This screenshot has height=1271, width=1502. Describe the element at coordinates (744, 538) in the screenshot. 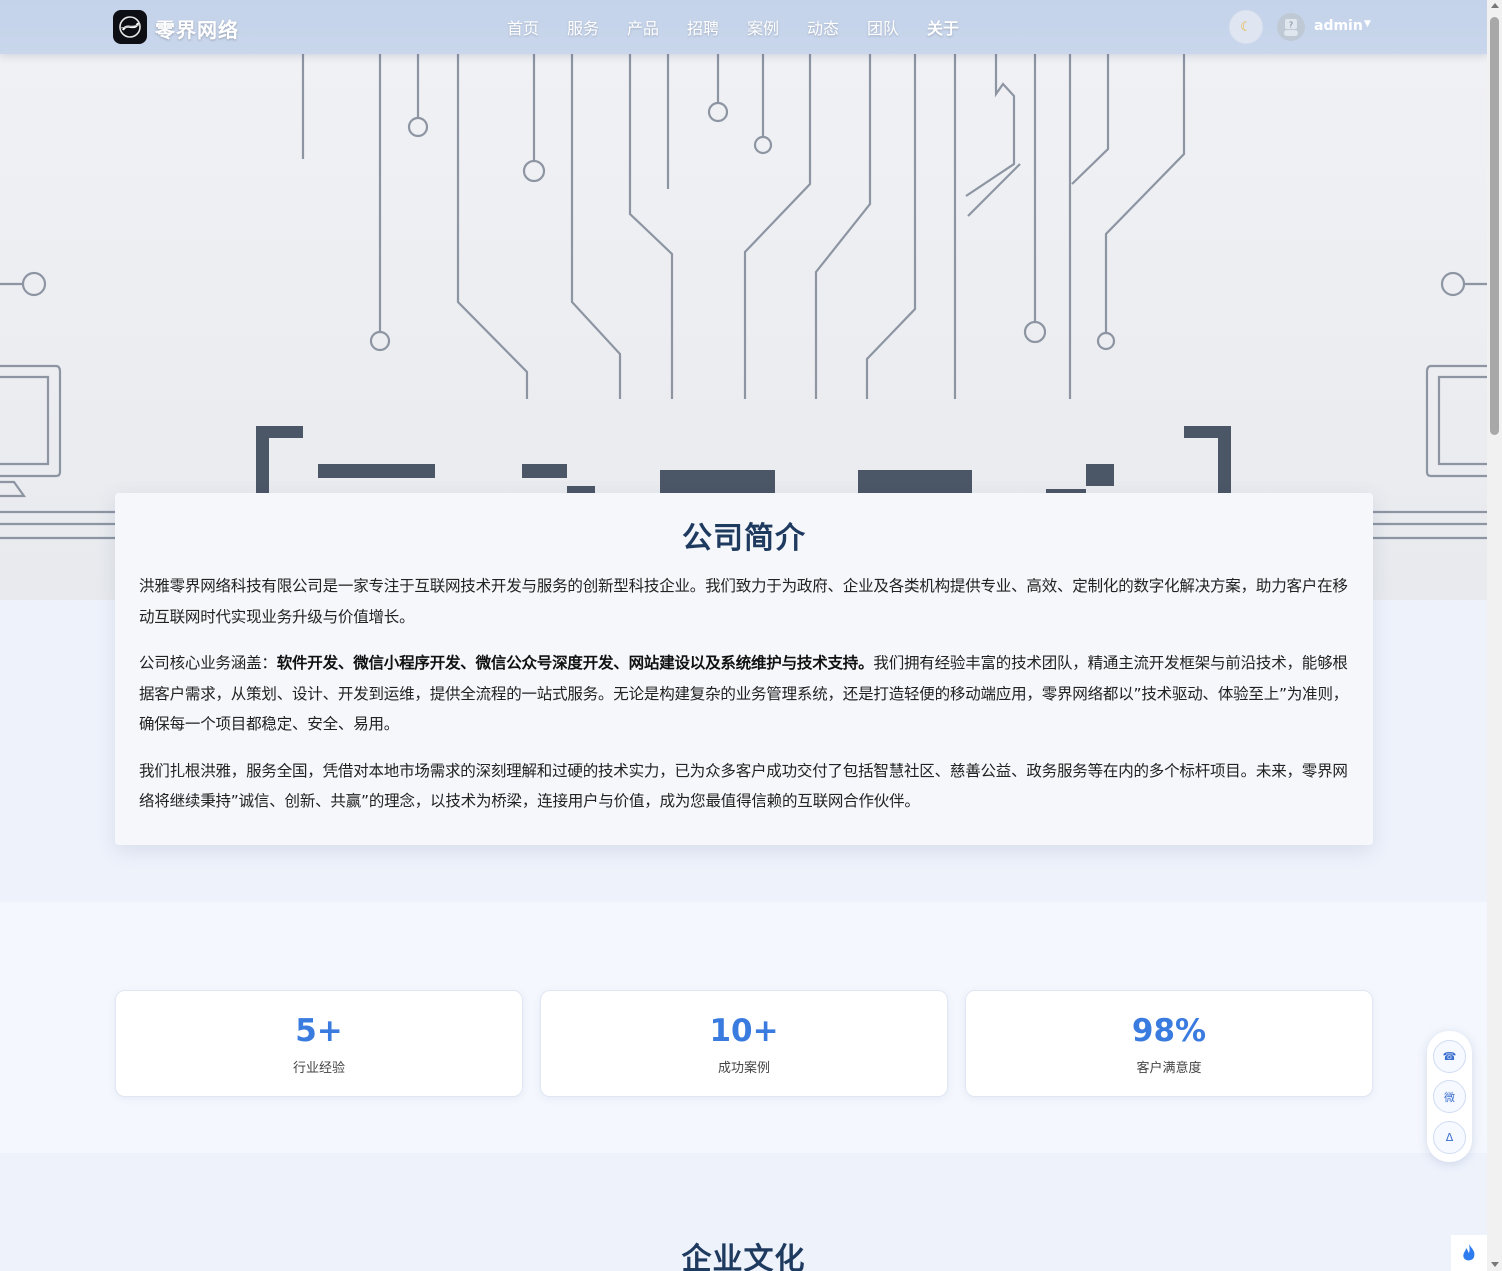

I see `intro-title: 公司简介` at that location.